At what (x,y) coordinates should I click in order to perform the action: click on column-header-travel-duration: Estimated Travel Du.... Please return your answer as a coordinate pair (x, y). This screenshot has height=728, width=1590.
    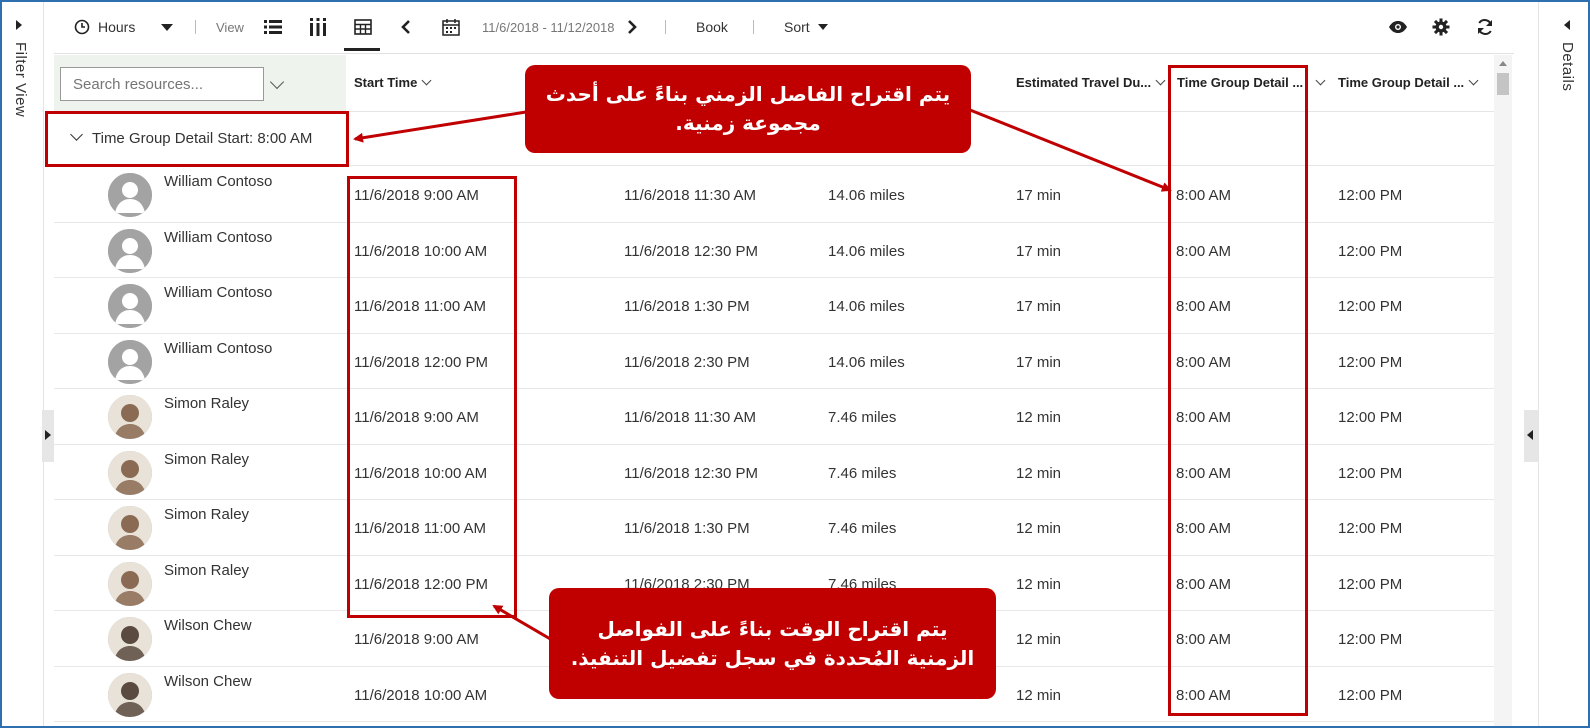
    Looking at the image, I should click on (1091, 82).